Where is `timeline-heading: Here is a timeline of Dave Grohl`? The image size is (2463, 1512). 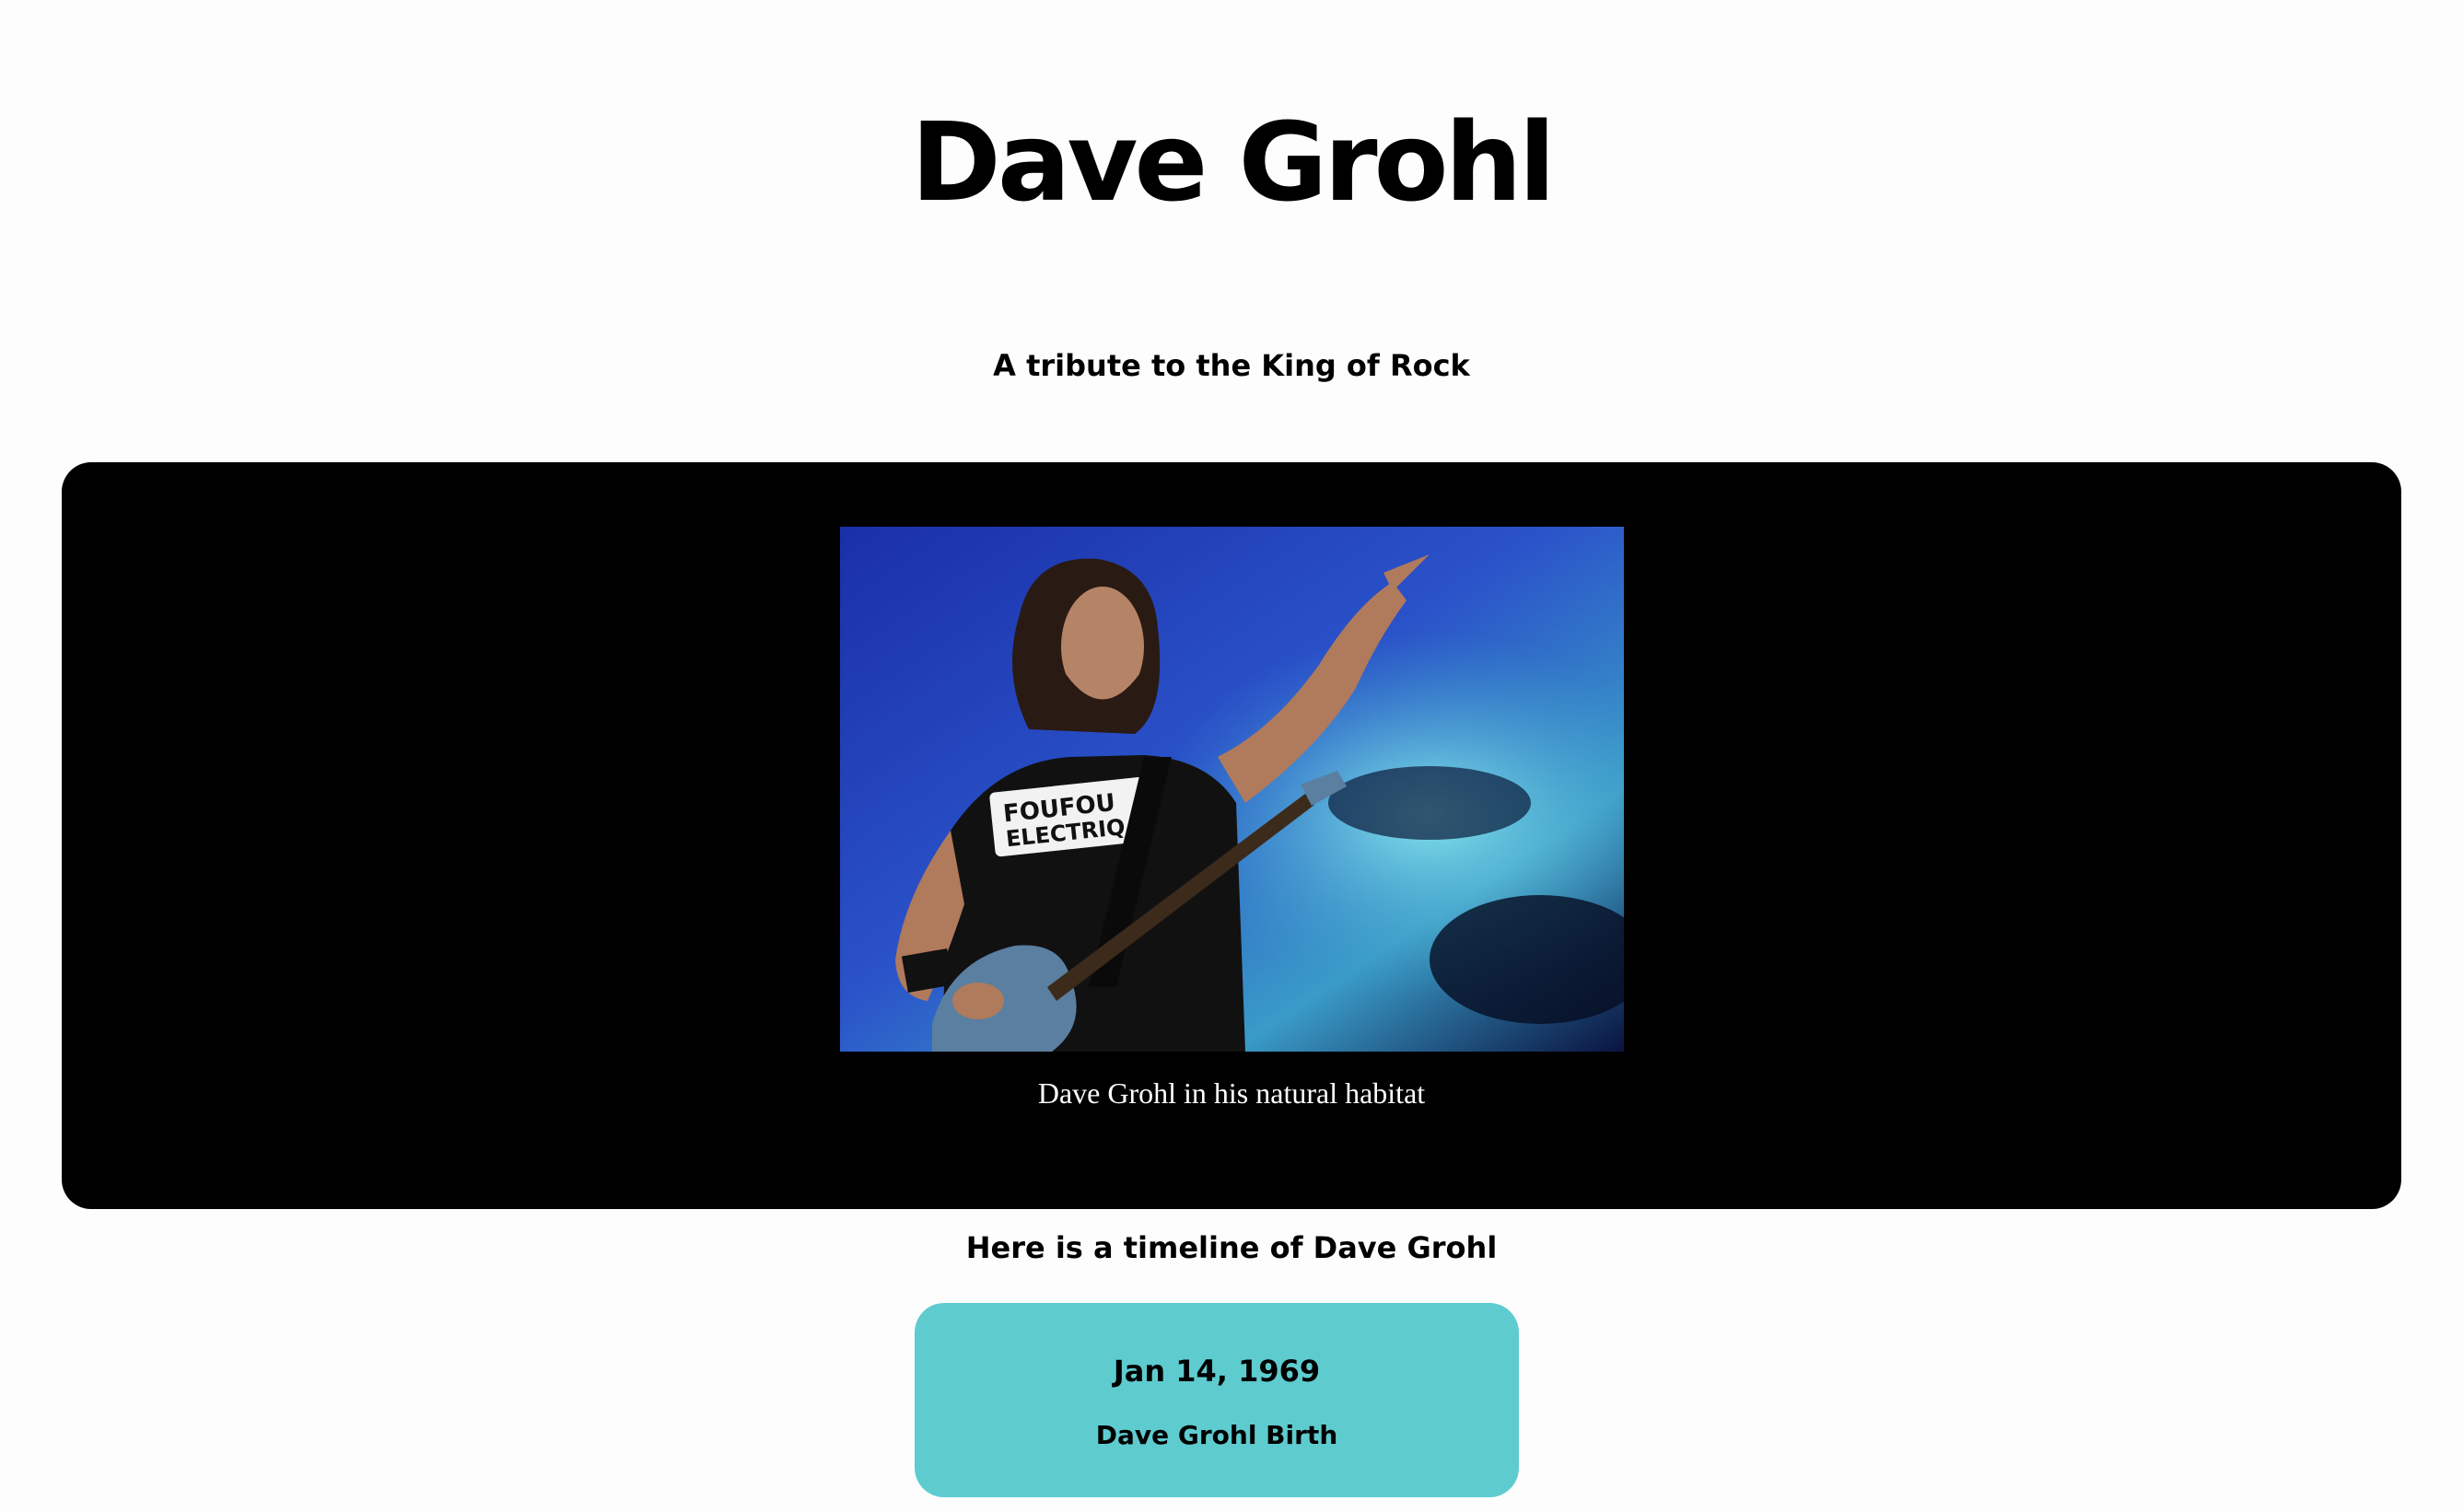
timeline-heading: Here is a timeline of Dave Grohl is located at coordinates (1231, 1248).